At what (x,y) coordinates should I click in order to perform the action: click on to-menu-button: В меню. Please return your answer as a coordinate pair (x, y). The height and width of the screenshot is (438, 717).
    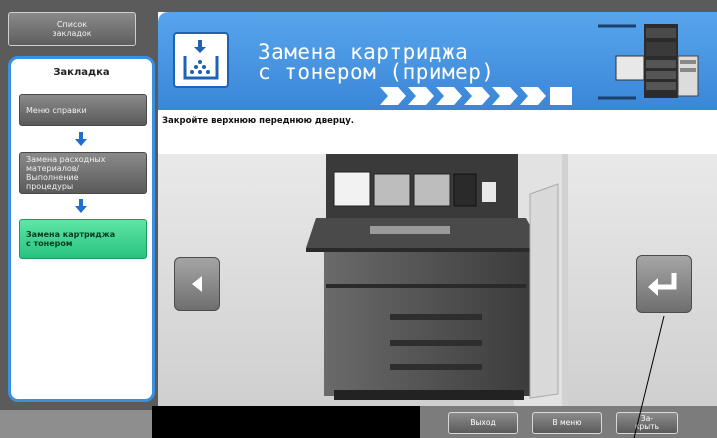
    Looking at the image, I should click on (567, 423).